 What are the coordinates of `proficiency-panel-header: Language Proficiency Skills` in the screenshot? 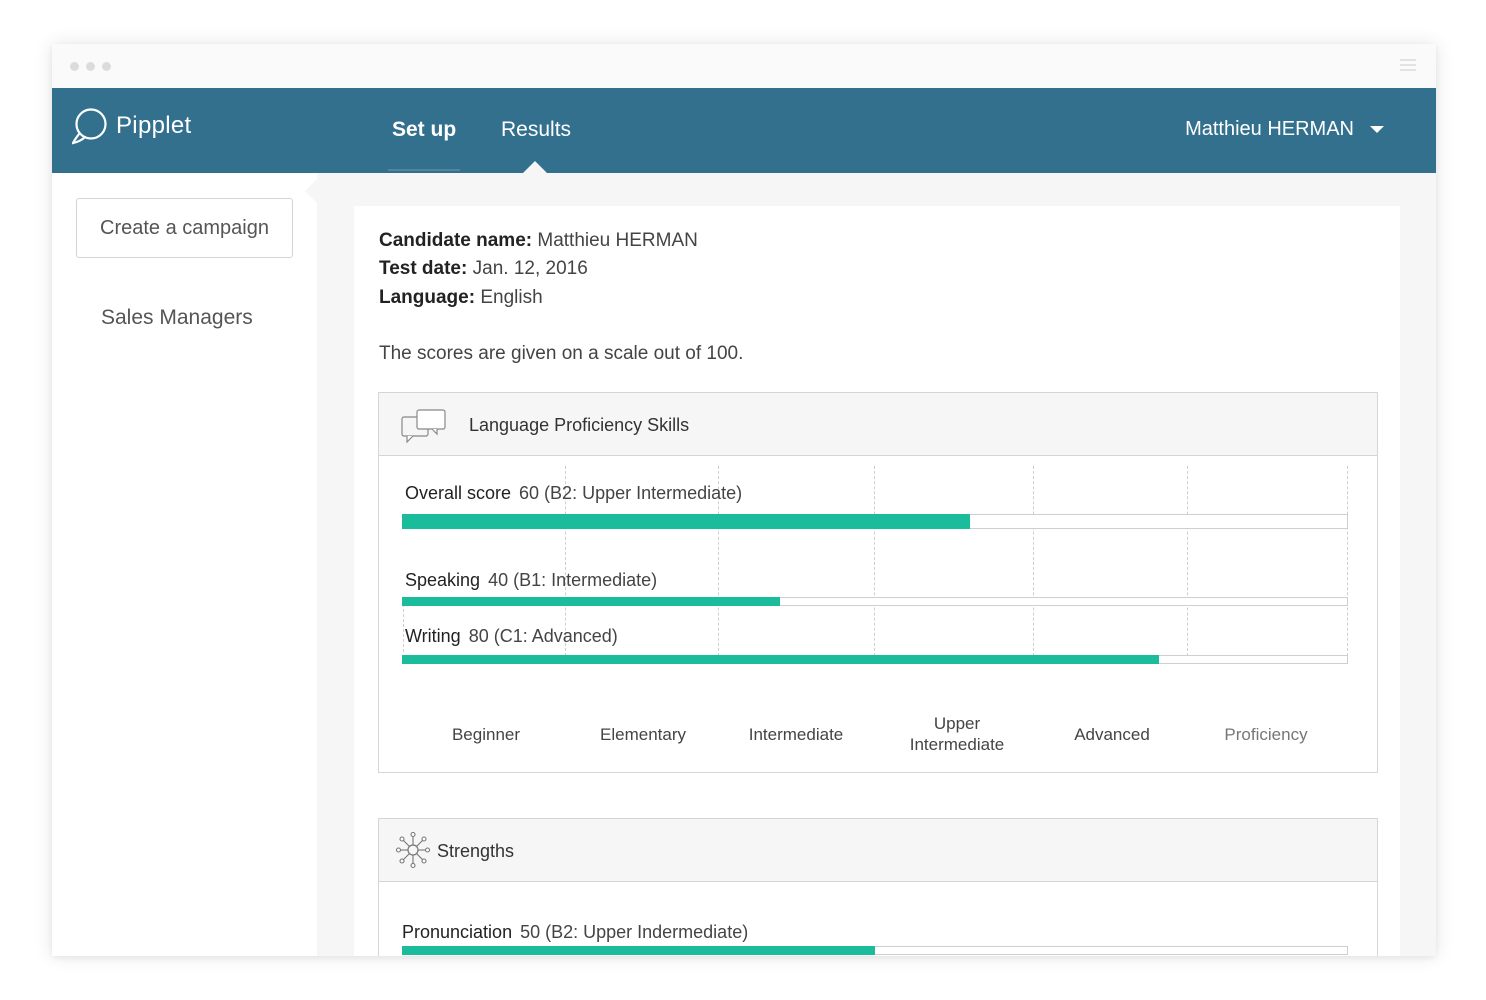 It's located at (878, 424).